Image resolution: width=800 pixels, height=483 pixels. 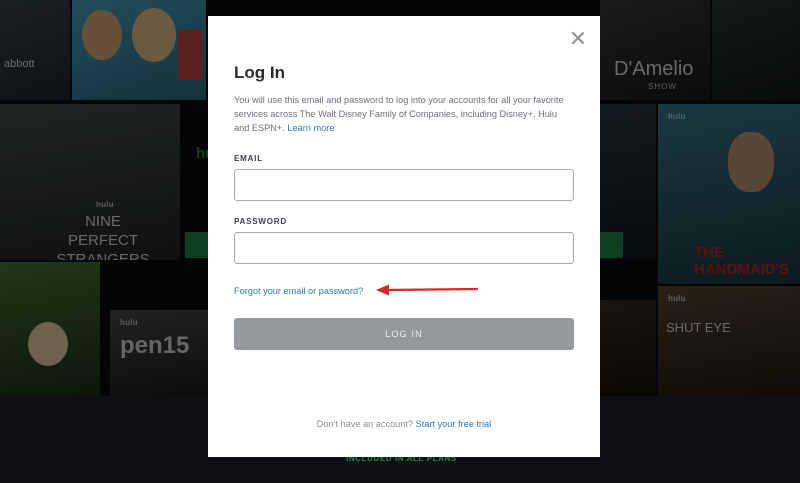 What do you see at coordinates (404, 248) in the screenshot?
I see `password-field` at bounding box center [404, 248].